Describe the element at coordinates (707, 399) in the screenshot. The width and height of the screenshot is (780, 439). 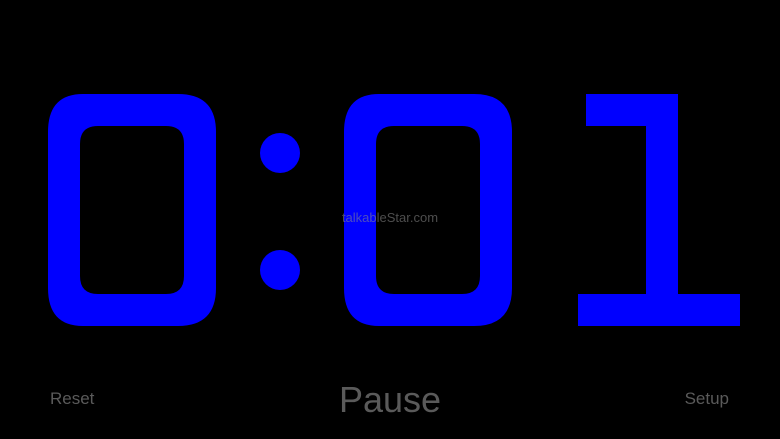
I see `setup-button: Setup` at that location.